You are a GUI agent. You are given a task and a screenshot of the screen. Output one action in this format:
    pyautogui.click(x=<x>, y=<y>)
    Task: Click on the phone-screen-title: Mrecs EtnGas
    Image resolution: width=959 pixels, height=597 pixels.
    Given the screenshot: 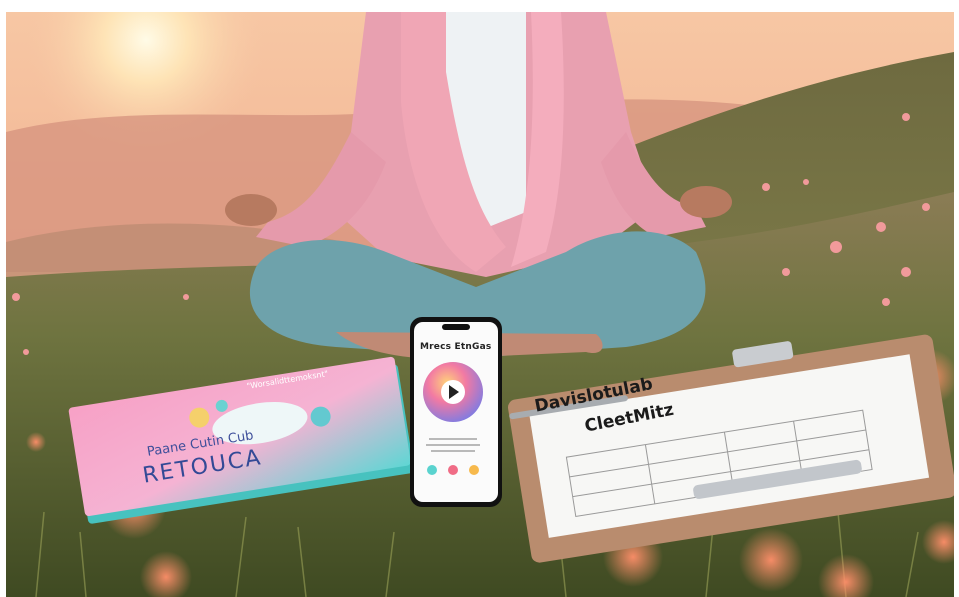 What is the action you would take?
    pyautogui.click(x=456, y=347)
    